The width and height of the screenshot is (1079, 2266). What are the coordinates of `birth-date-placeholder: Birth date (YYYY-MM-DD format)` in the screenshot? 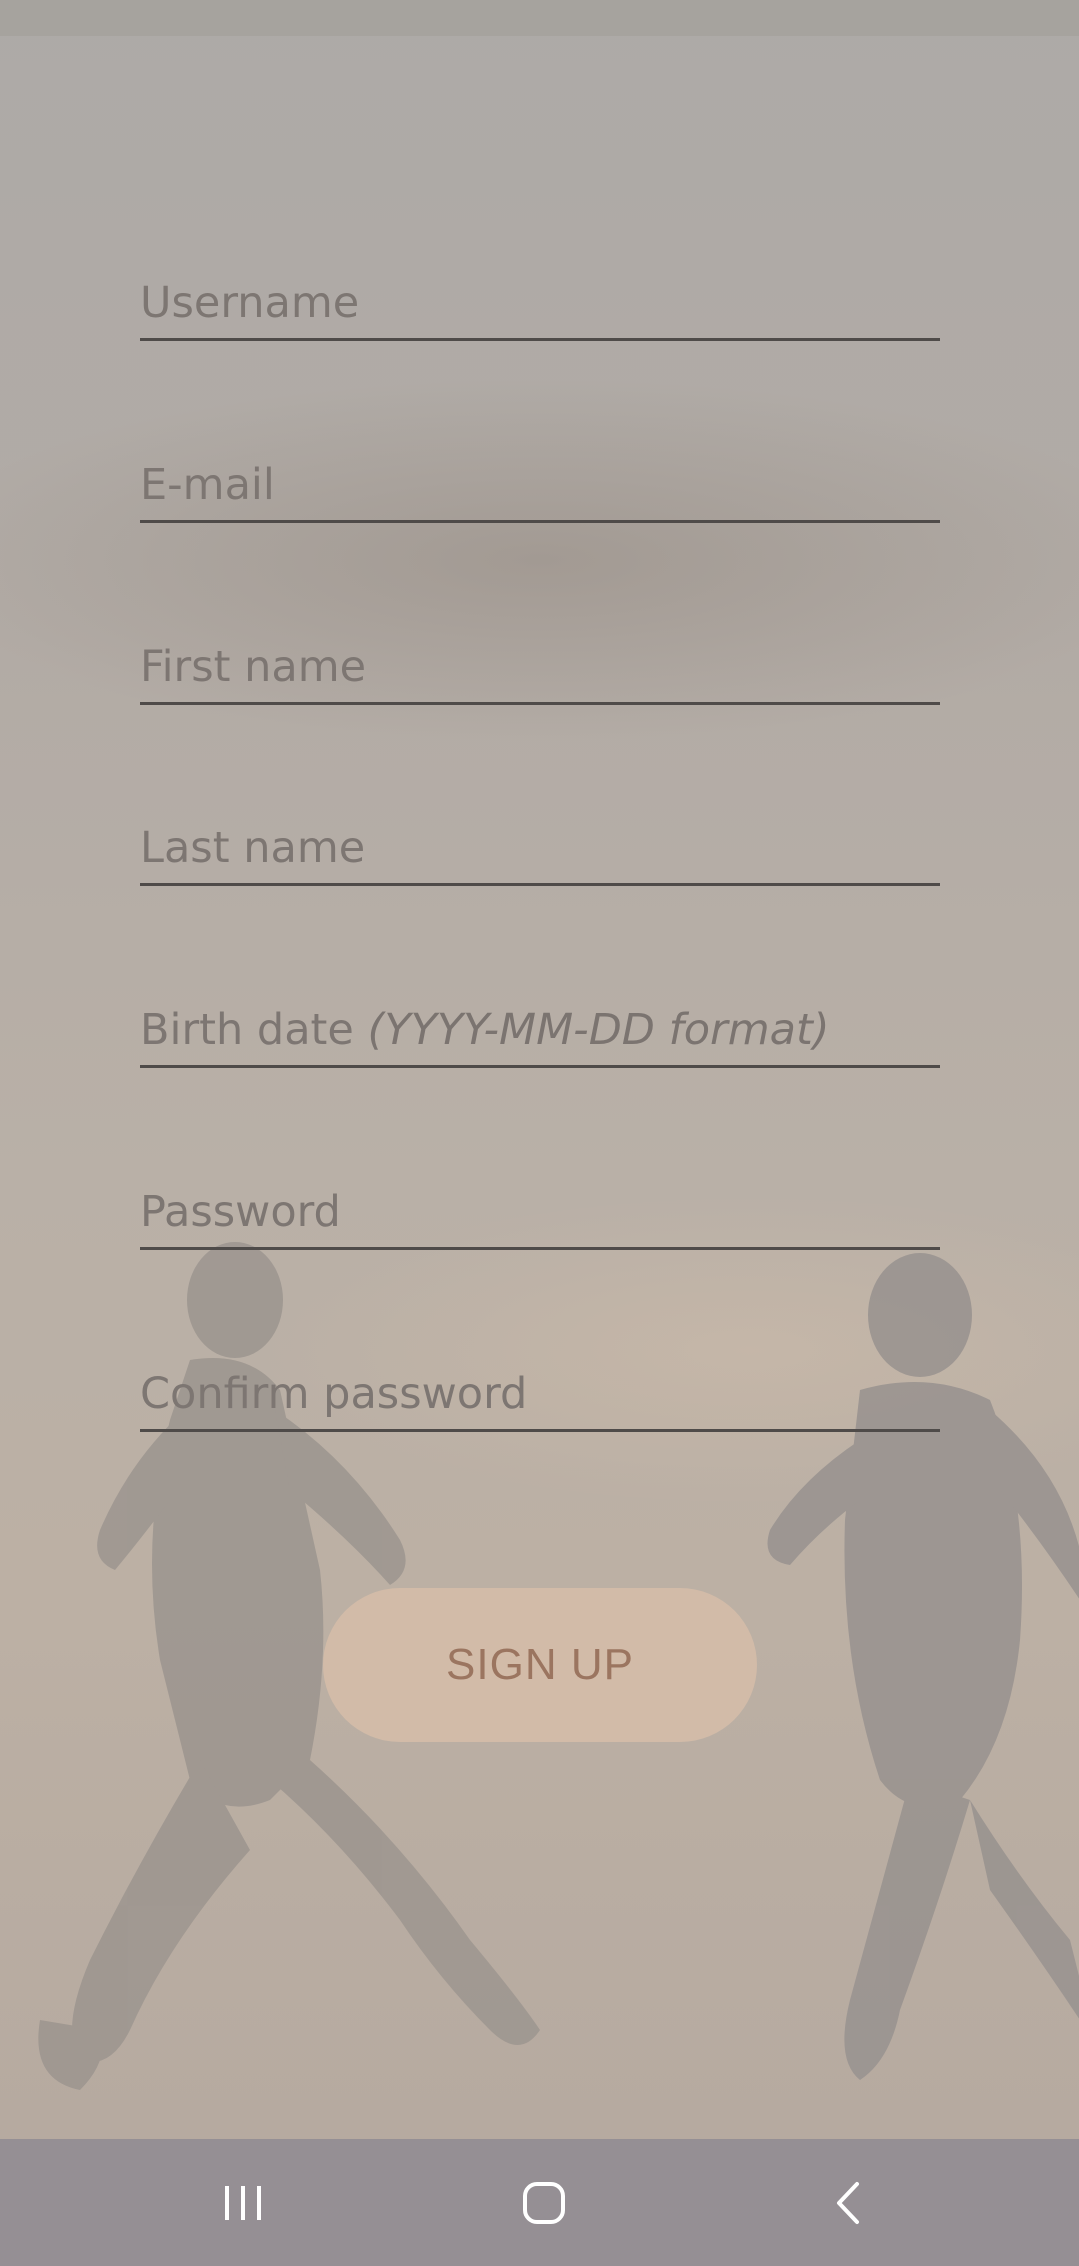 It's located at (485, 1030).